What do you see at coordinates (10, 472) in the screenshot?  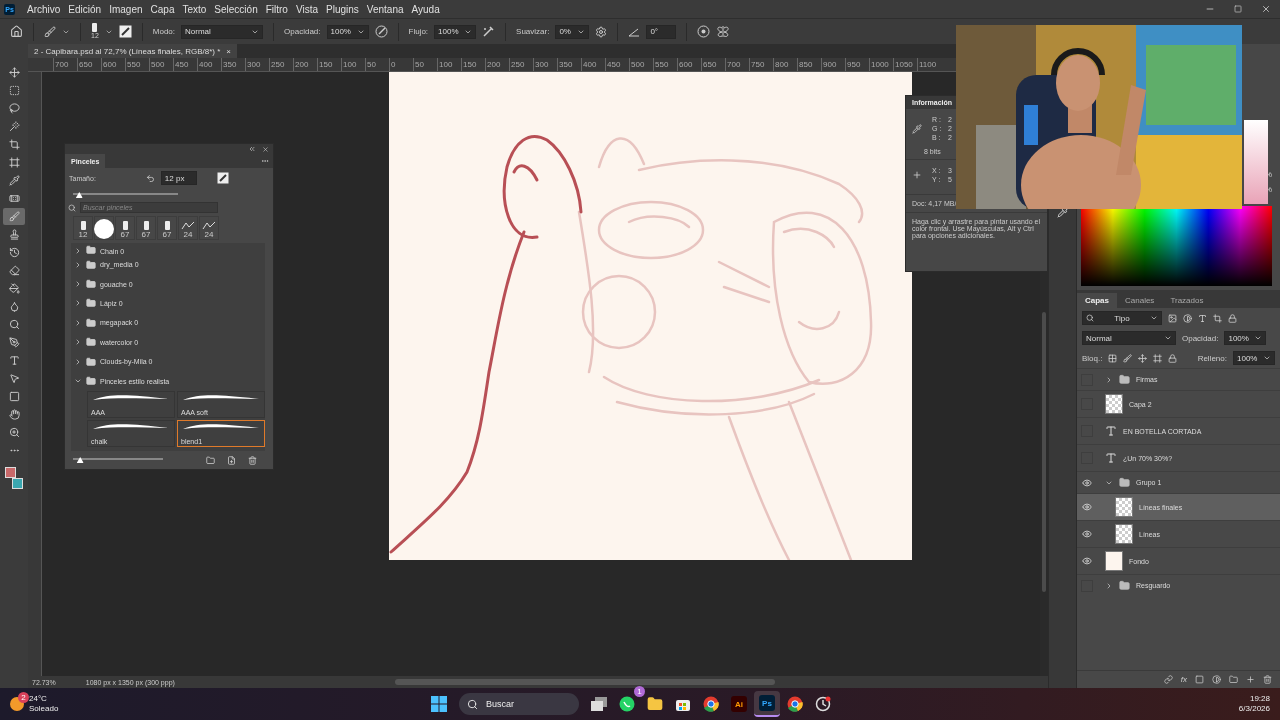 I see `foreground-color-swatch` at bounding box center [10, 472].